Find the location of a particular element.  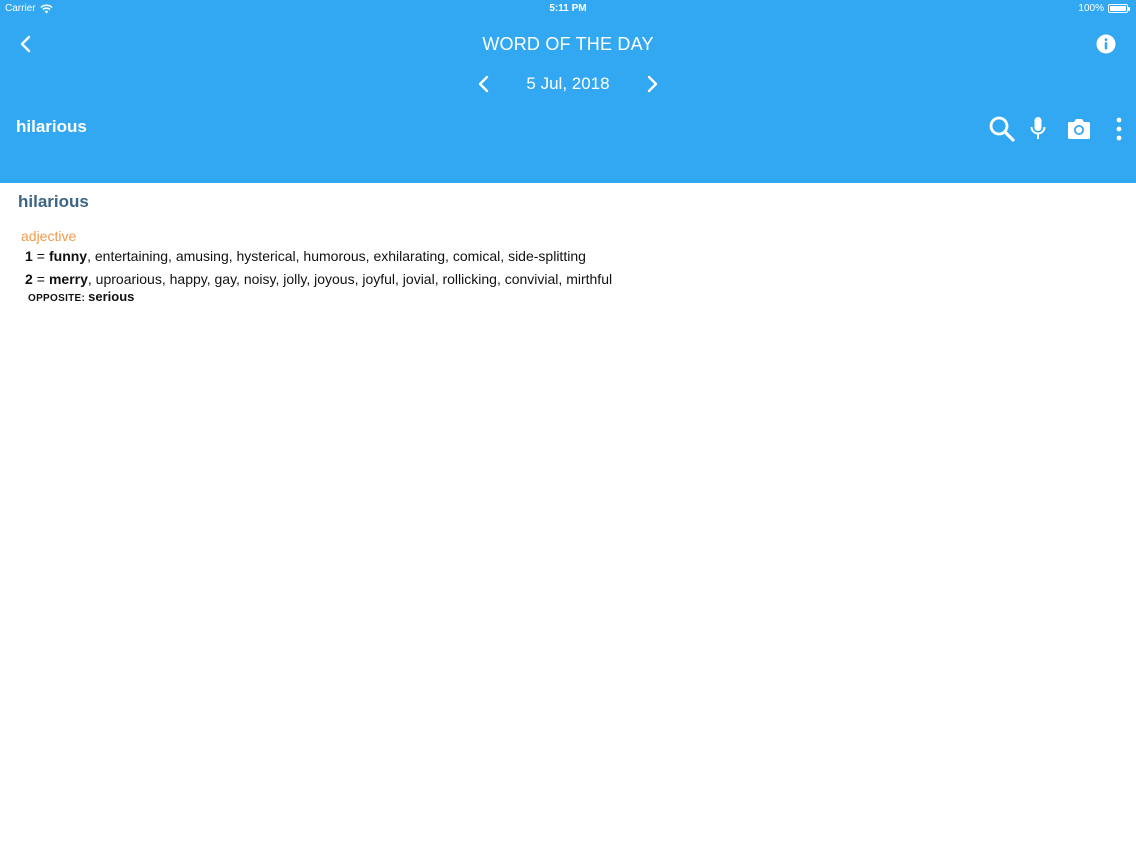

next-day-button is located at coordinates (652, 84).